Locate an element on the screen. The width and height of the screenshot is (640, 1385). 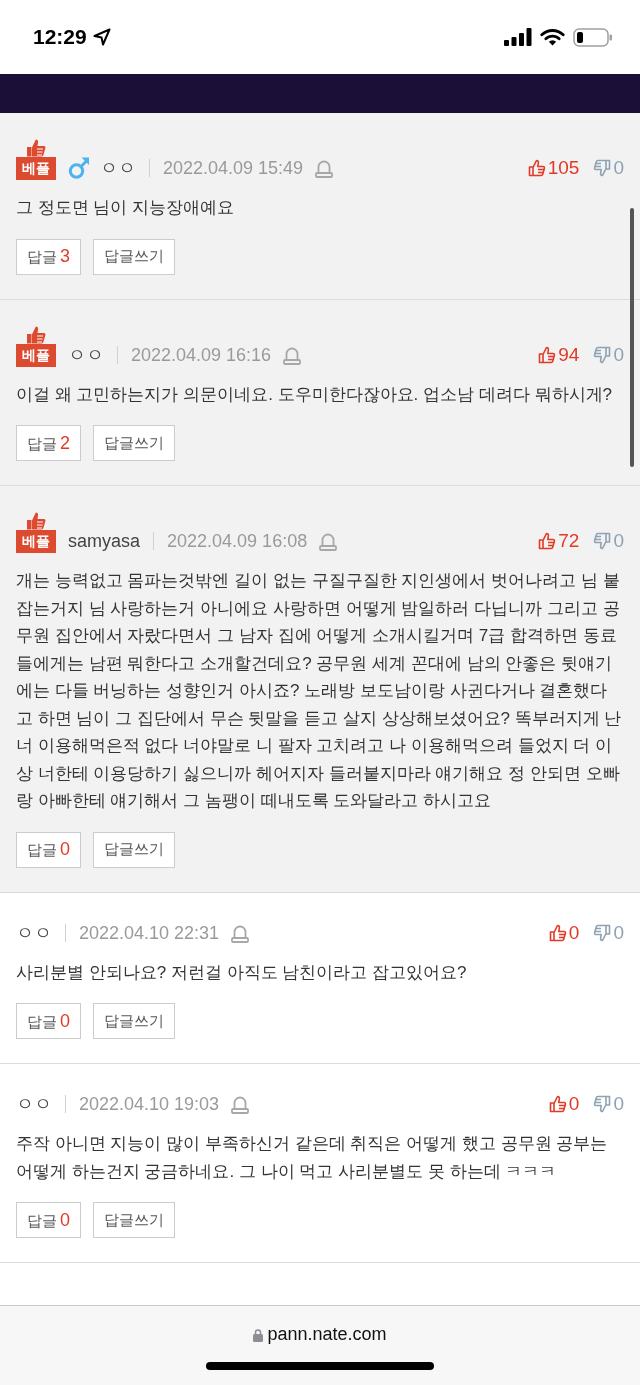
comment-text: 이걸 왜 고민하는지가 의문이네요. 도우미한다잖아요. 업소남 데려다 뭐하시게? is located at coordinates (314, 394).